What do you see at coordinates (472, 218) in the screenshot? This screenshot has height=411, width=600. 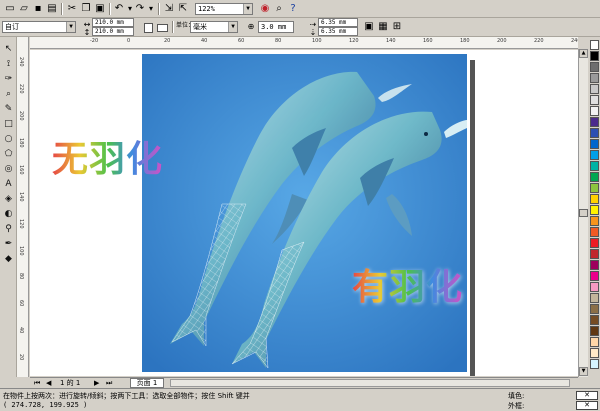 I see `page-shadow` at bounding box center [472, 218].